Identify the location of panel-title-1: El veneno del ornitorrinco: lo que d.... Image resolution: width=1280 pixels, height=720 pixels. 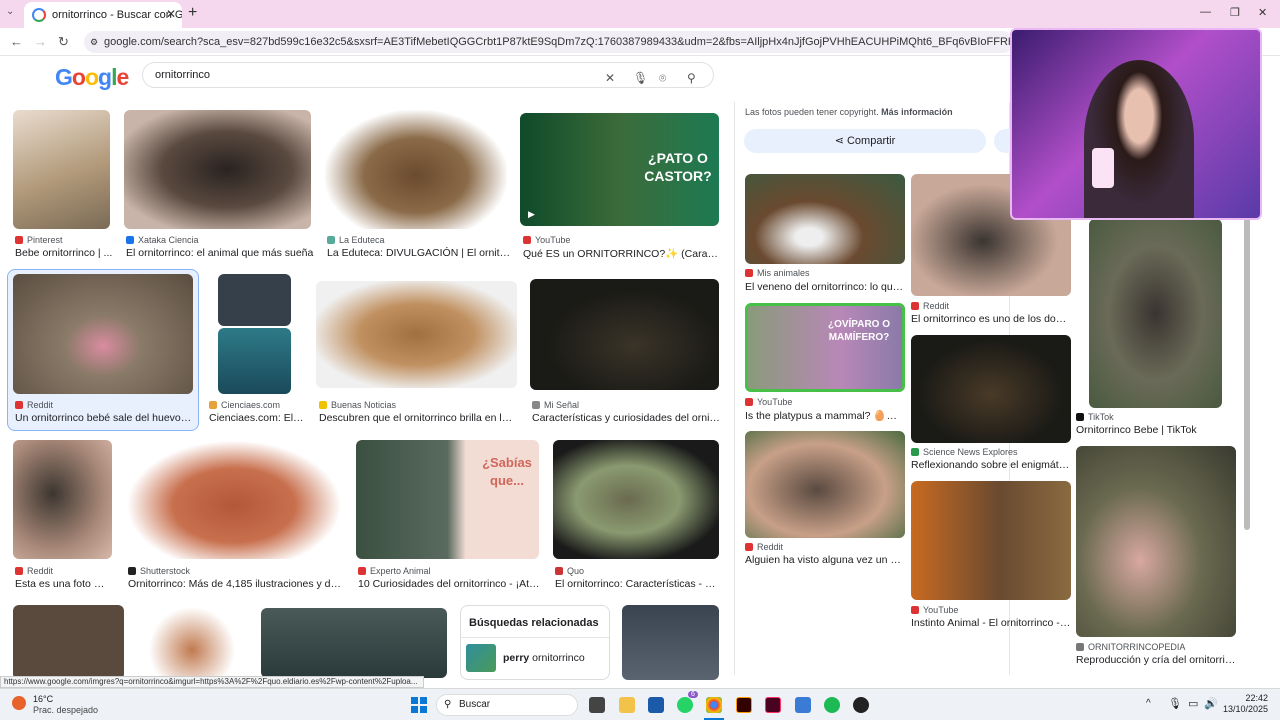
(825, 287).